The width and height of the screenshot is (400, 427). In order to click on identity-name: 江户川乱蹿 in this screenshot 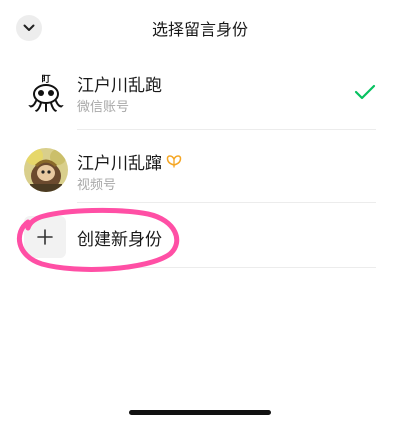, I will do `click(119, 164)`.